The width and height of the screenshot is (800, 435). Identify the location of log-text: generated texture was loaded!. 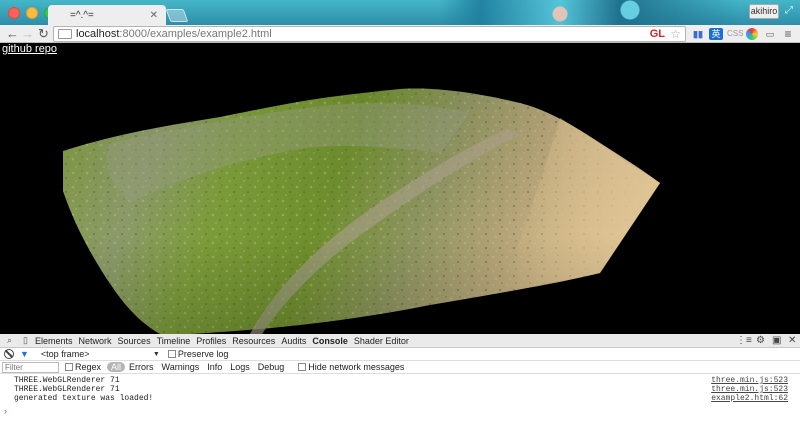
(84, 398).